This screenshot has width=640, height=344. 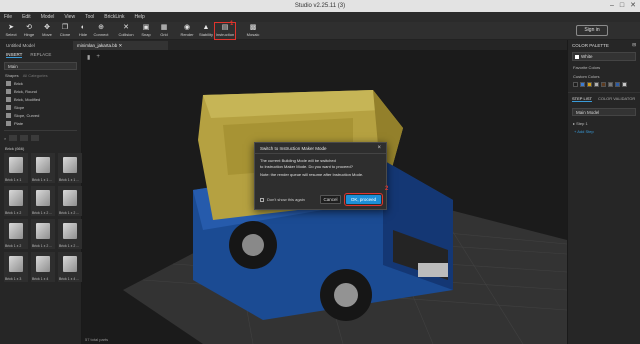 I want to click on collision-icon: ✕, so click(x=126, y=27).